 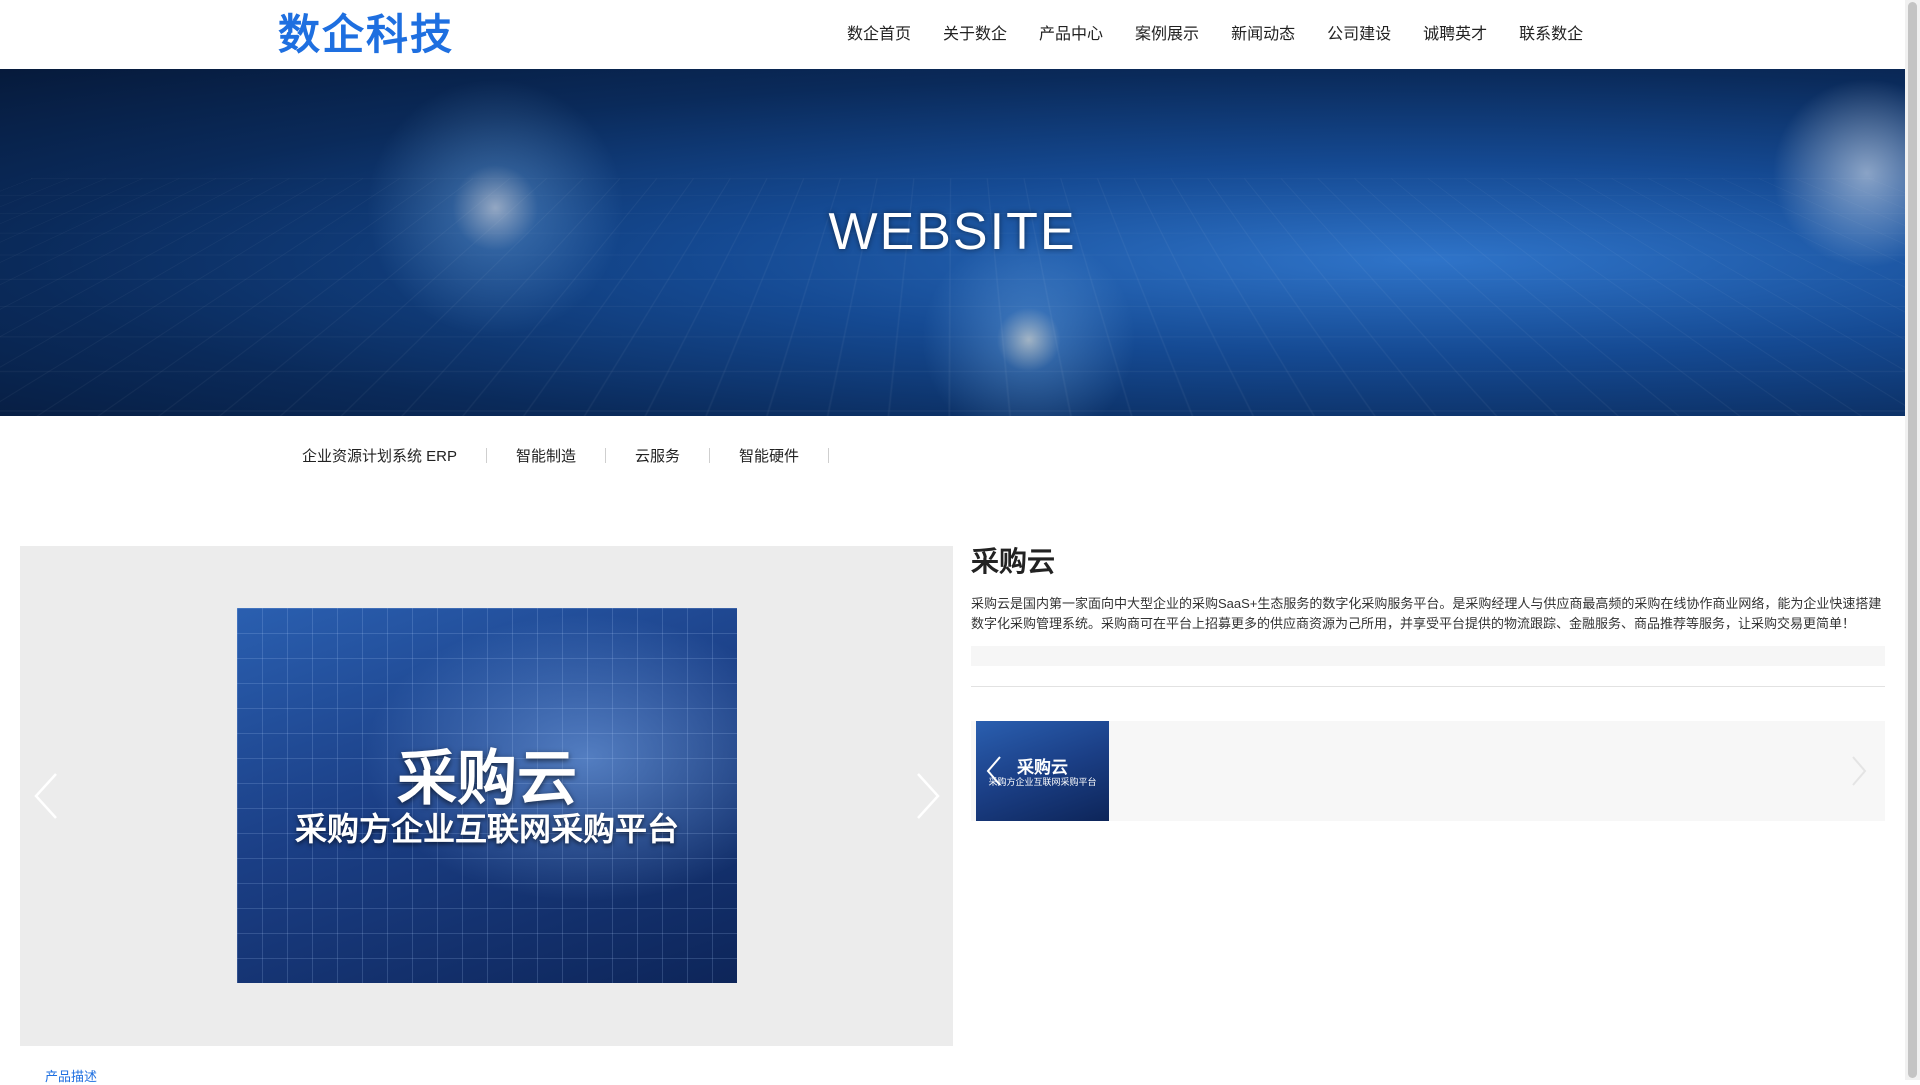 I want to click on tab-erp: 企业资源计划系统 ERP, so click(x=394, y=455).